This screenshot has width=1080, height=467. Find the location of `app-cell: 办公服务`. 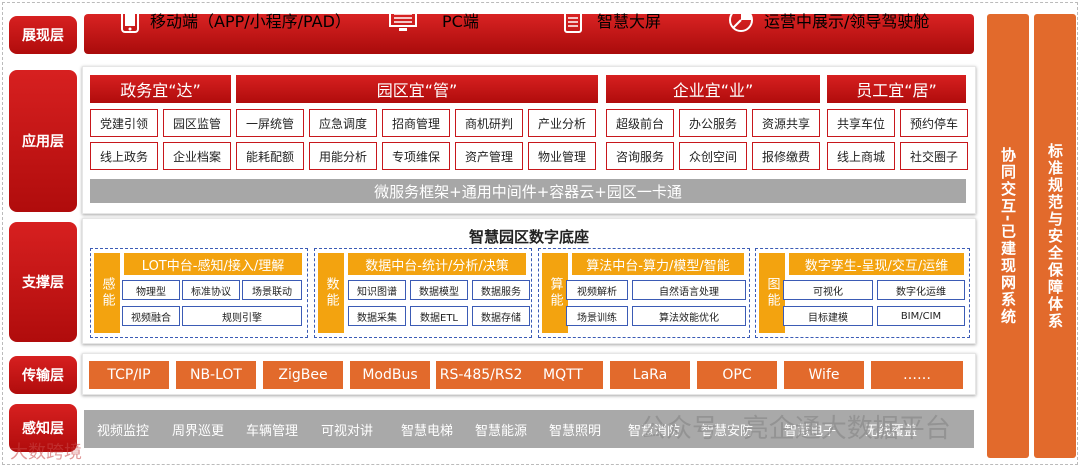

app-cell: 办公服务 is located at coordinates (713, 123).